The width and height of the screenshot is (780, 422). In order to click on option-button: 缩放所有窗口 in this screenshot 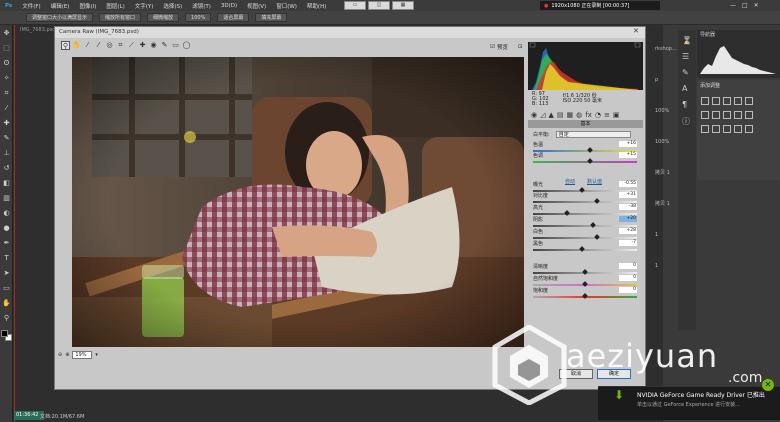, I will do `click(120, 17)`.